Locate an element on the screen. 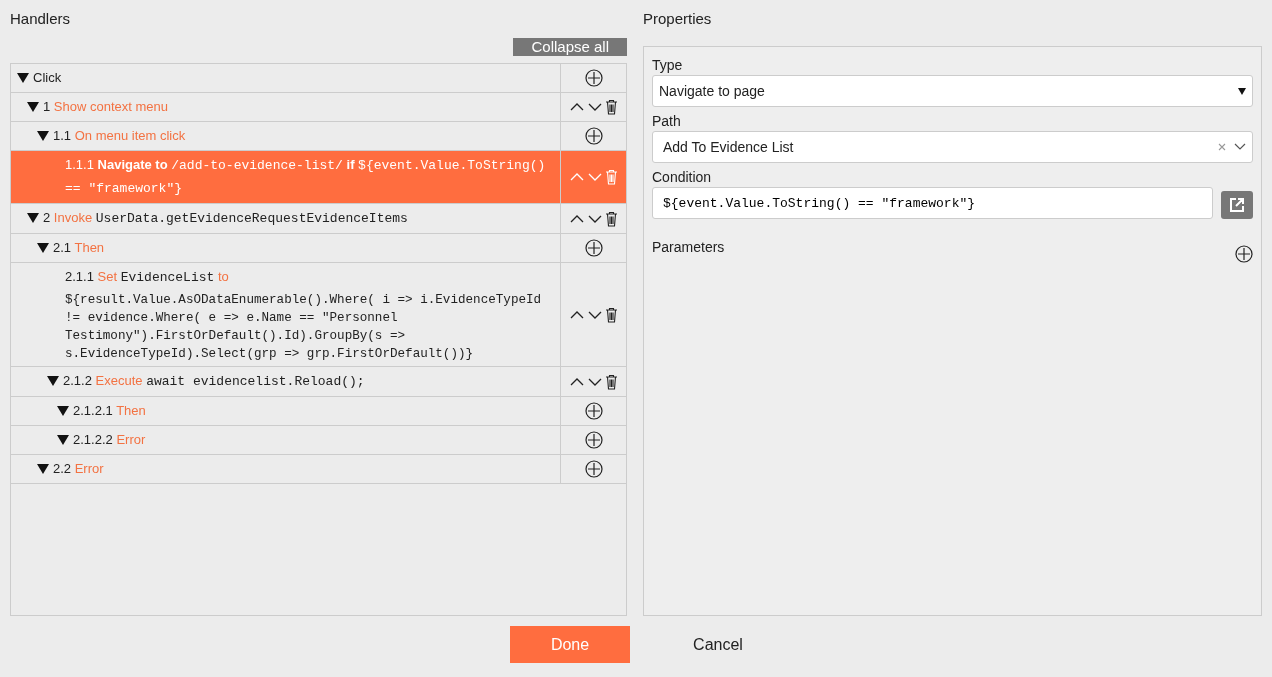 Image resolution: width=1272 pixels, height=677 pixels. tree-row: 2.2 Error is located at coordinates (318, 469).